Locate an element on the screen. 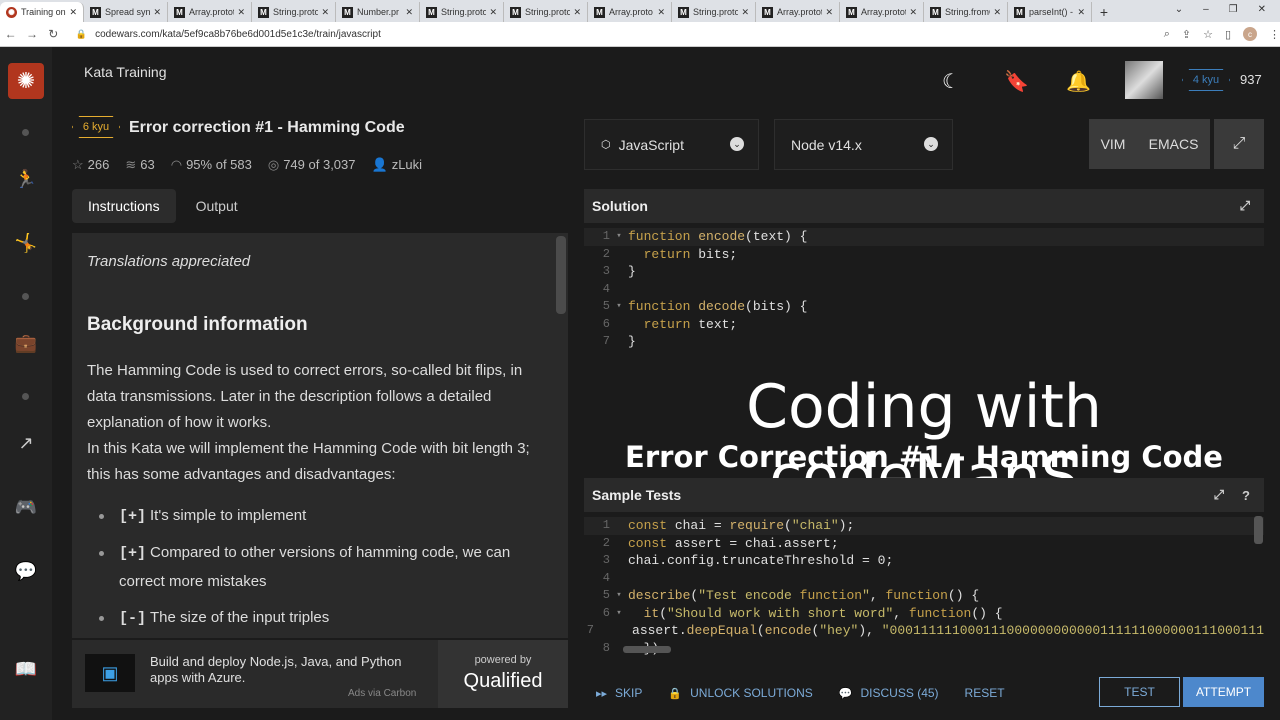  browser-tab: ✺ Training on ✕ is located at coordinates (42, 12).